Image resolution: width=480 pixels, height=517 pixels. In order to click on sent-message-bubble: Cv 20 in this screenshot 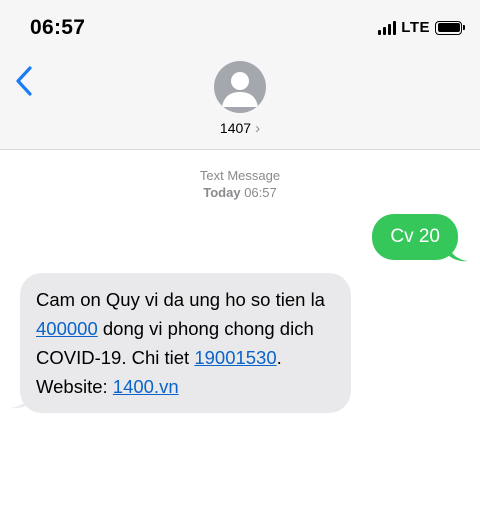, I will do `click(415, 237)`.